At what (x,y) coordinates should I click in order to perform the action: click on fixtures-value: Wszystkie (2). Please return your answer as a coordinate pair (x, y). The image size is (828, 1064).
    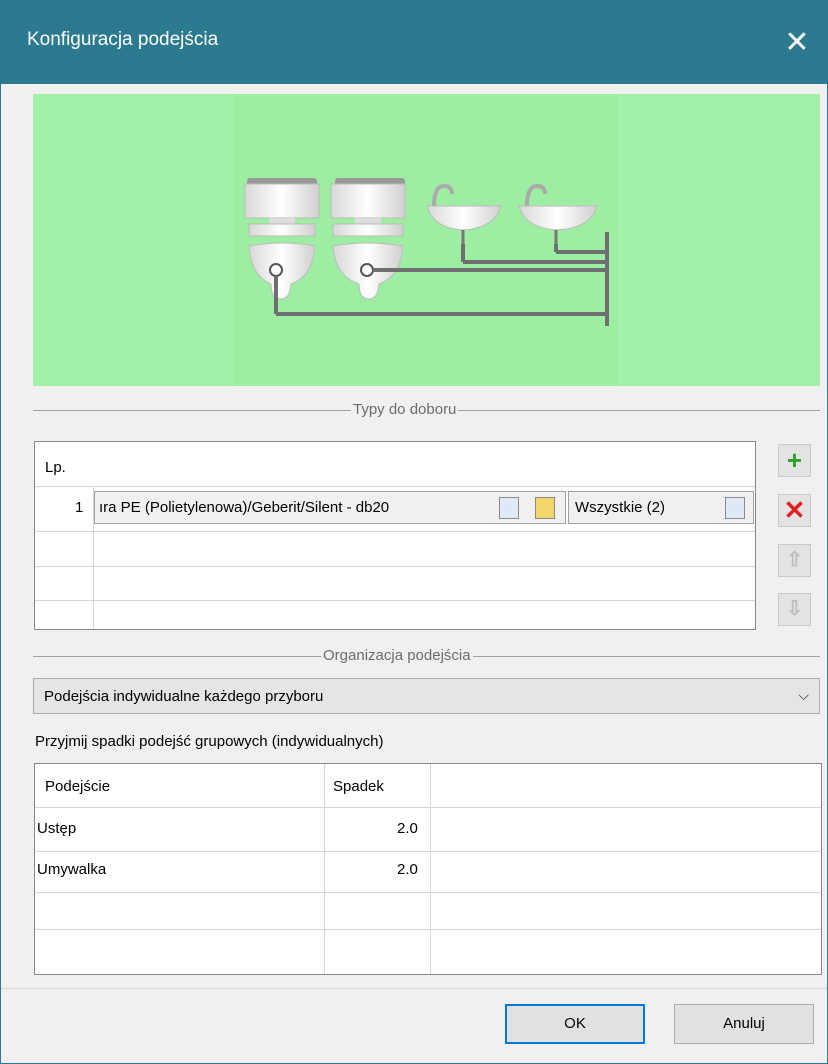
    Looking at the image, I should click on (620, 507).